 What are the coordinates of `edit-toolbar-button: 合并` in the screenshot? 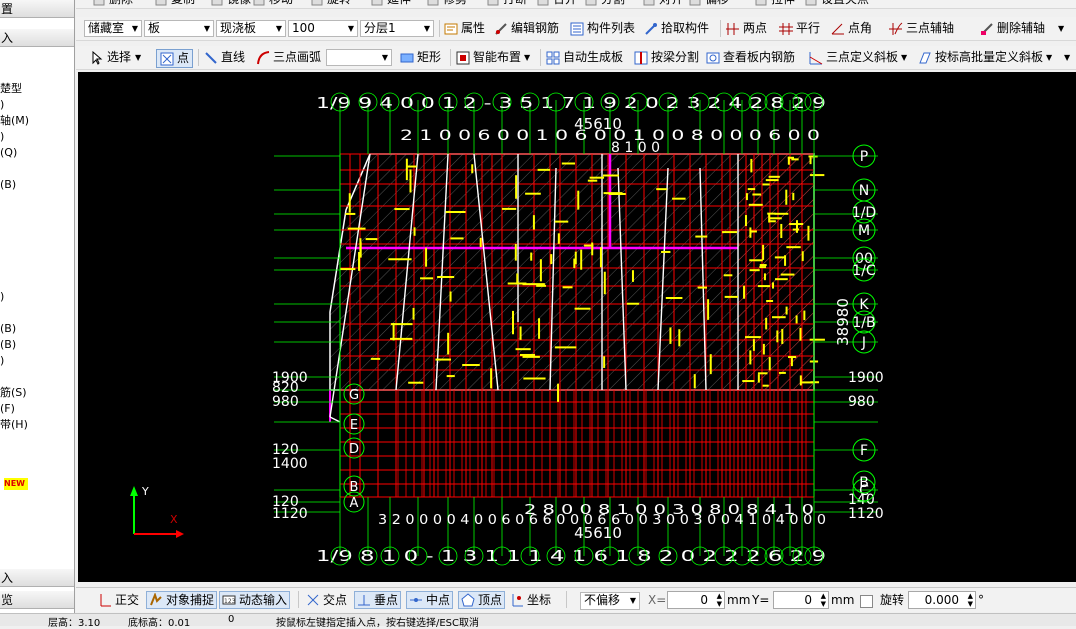 It's located at (556, 4).